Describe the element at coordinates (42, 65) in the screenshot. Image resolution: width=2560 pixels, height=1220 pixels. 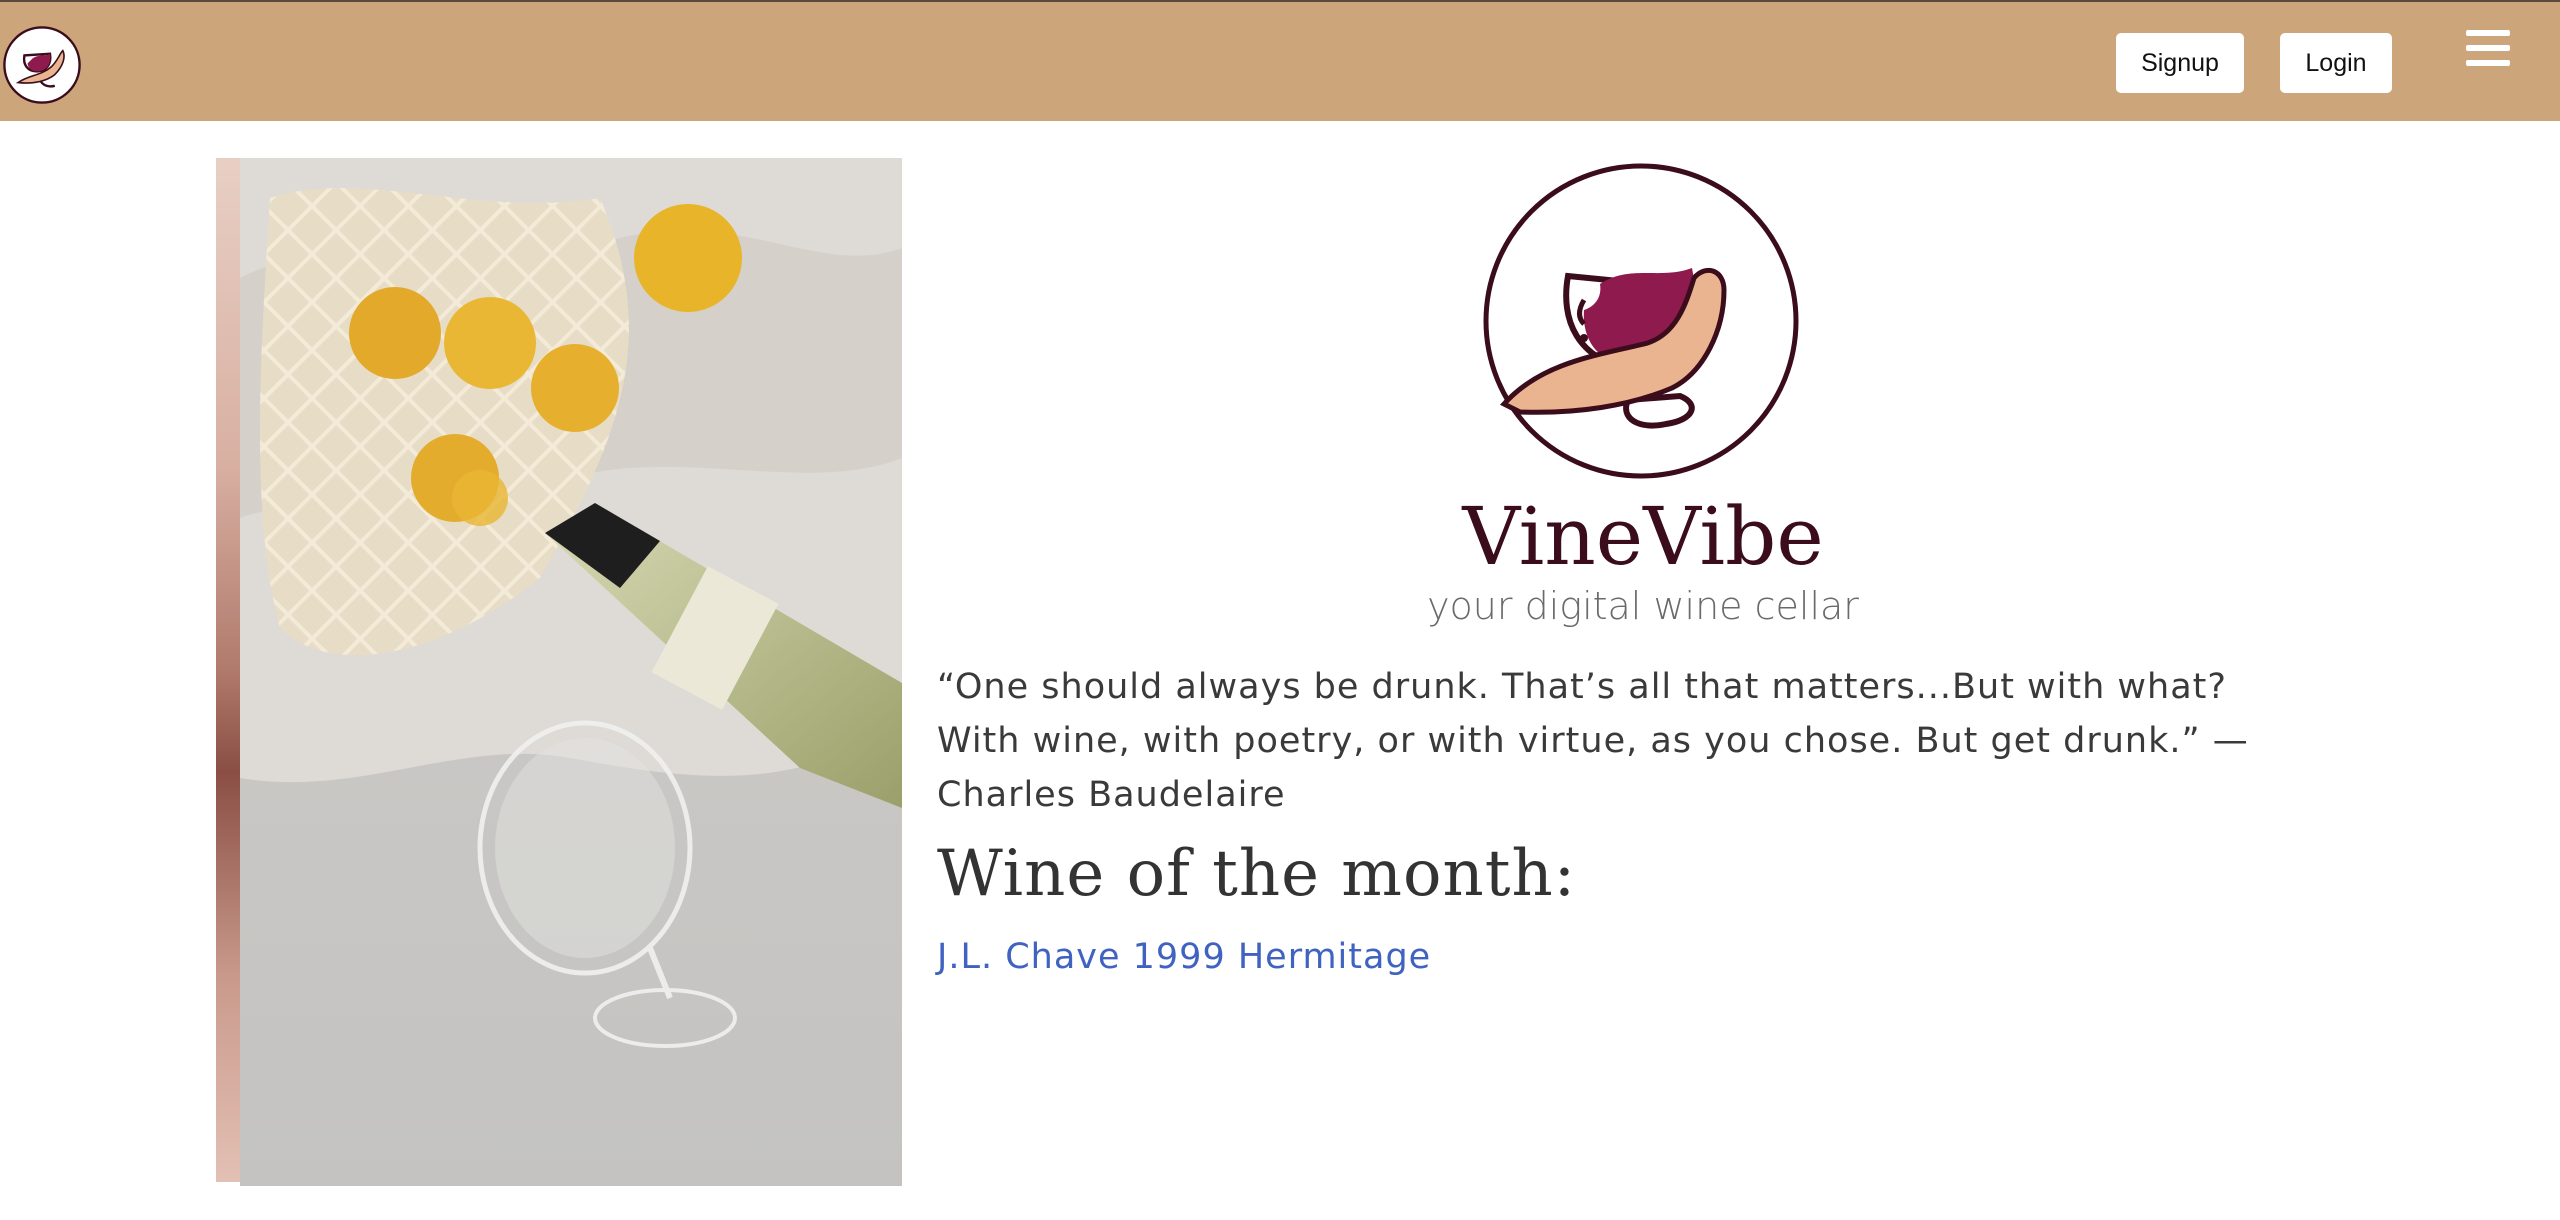
I see `vinevibe-logo-icon` at that location.